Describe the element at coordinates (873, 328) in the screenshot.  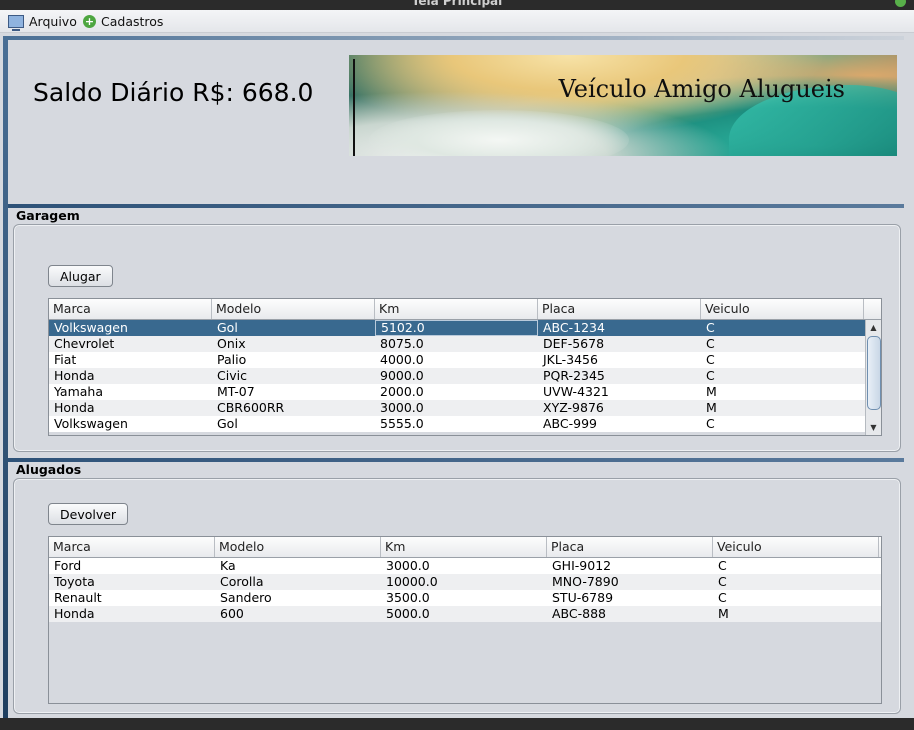
I see `scroll-up-icon: ▲` at that location.